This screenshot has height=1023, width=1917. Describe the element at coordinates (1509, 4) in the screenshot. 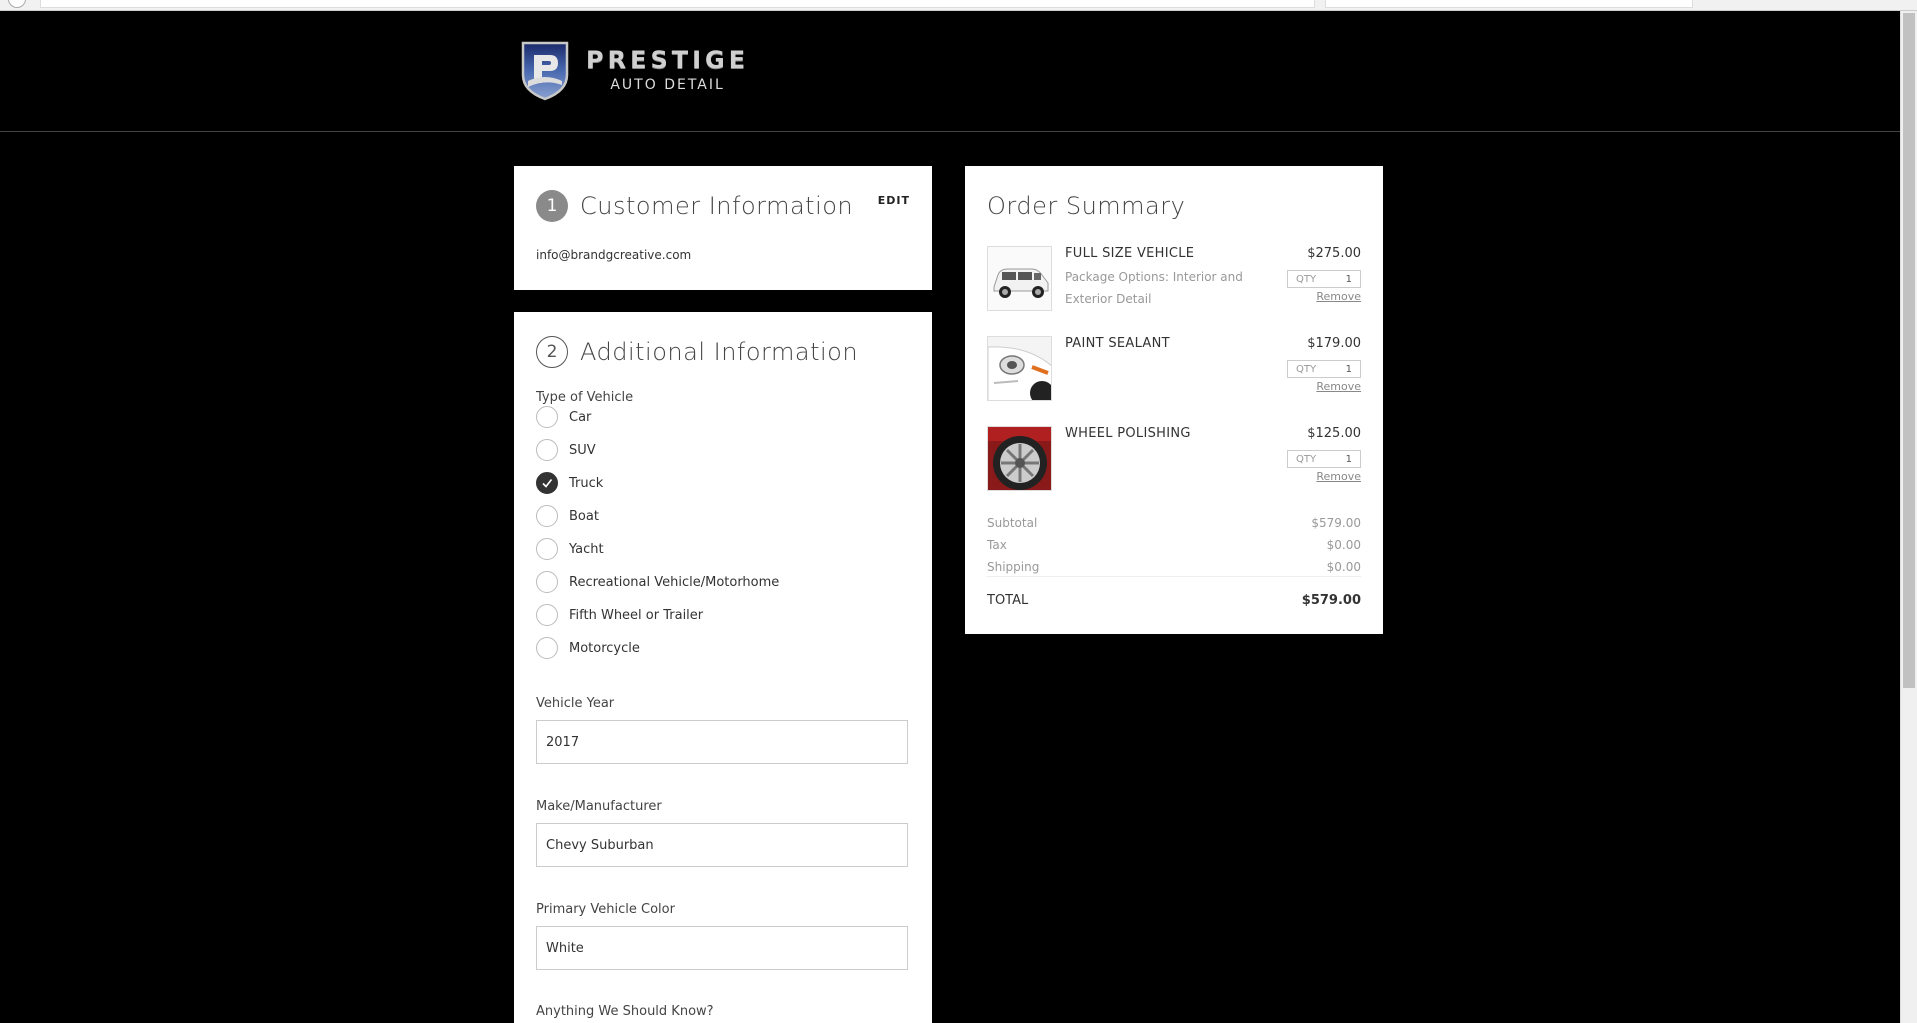

I see `browser-search-box` at that location.